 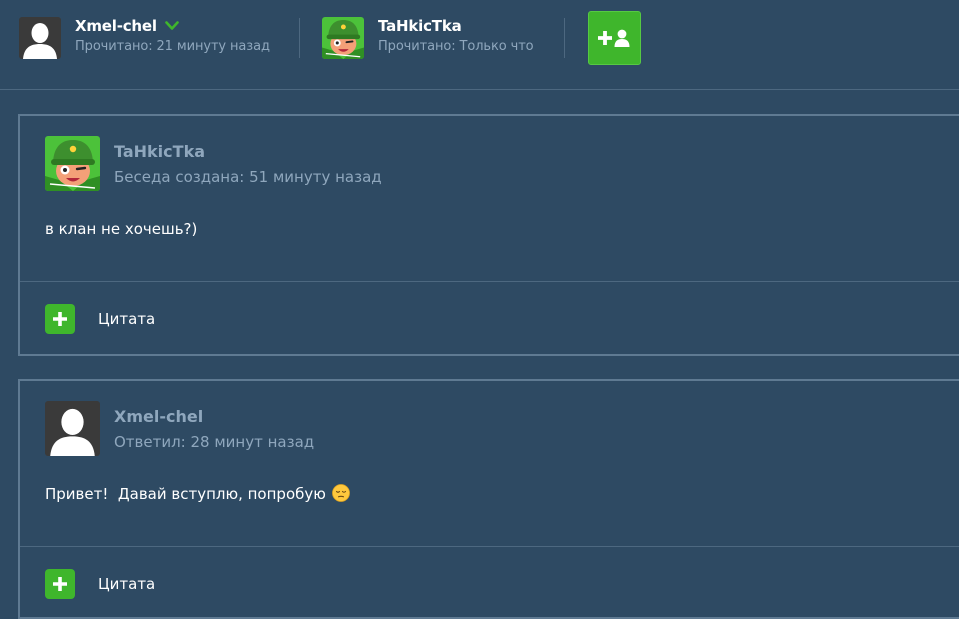 I want to click on participant-read-status: Прочитано: Только что, so click(x=456, y=46).